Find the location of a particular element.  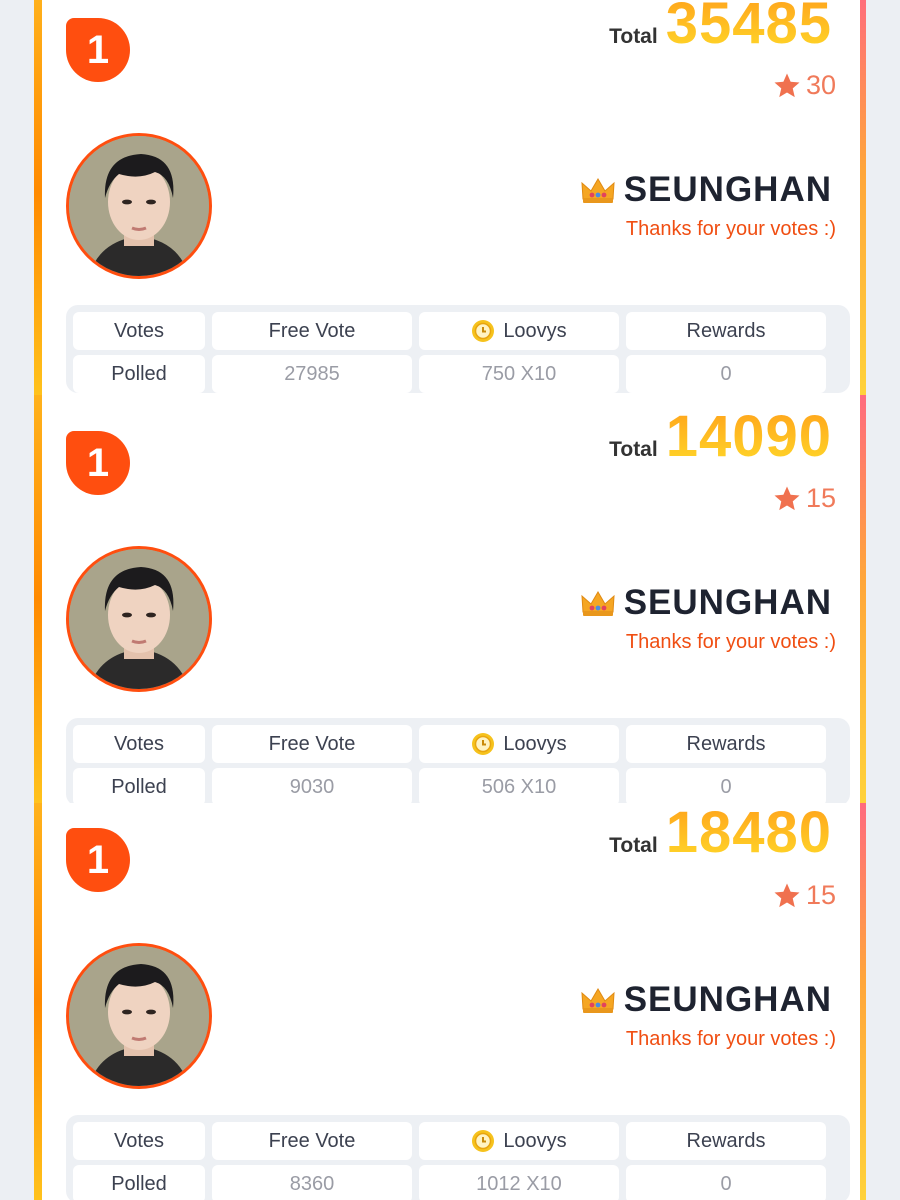

stats-value-row: Polled 9030 506 X10 0 is located at coordinates (458, 785).